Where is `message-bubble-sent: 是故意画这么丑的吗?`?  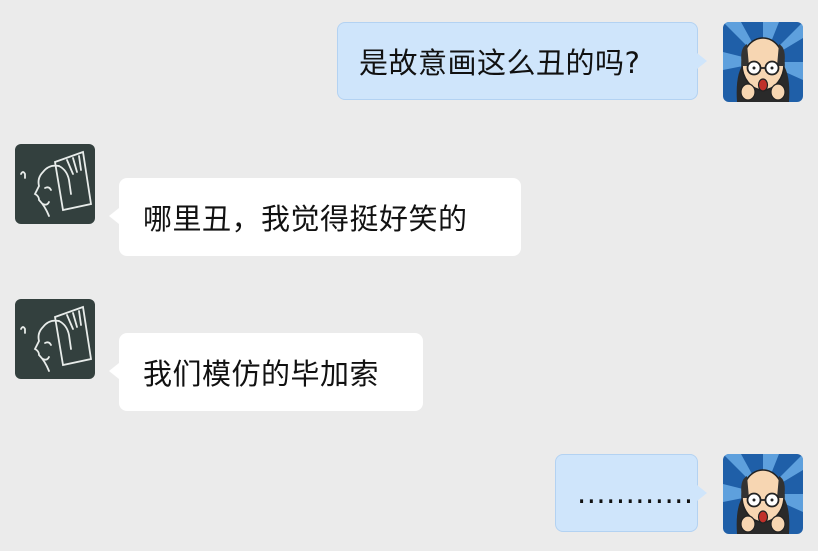 message-bubble-sent: 是故意画这么丑的吗? is located at coordinates (522, 61).